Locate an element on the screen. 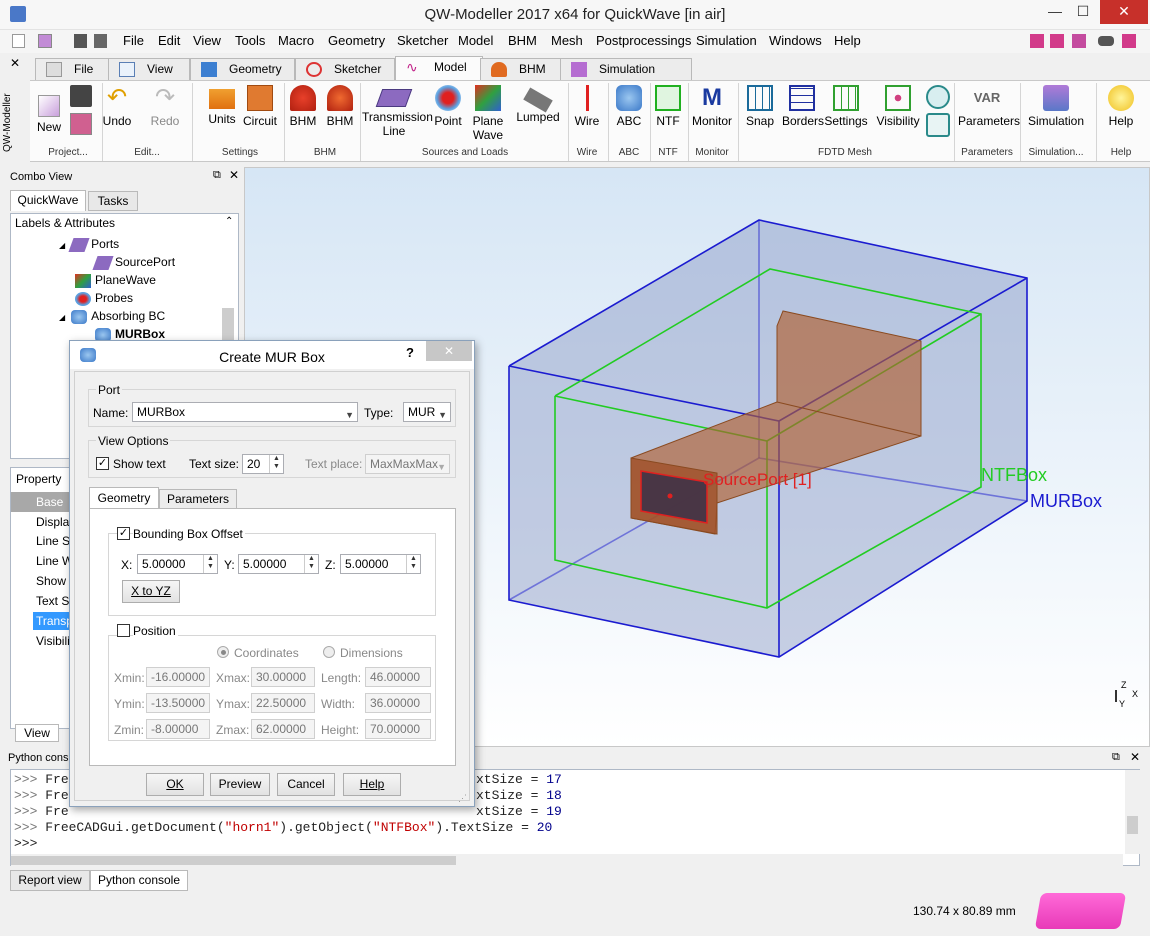 This screenshot has height=936, width=1150. zmax-field: 62.00000 is located at coordinates (283, 729).